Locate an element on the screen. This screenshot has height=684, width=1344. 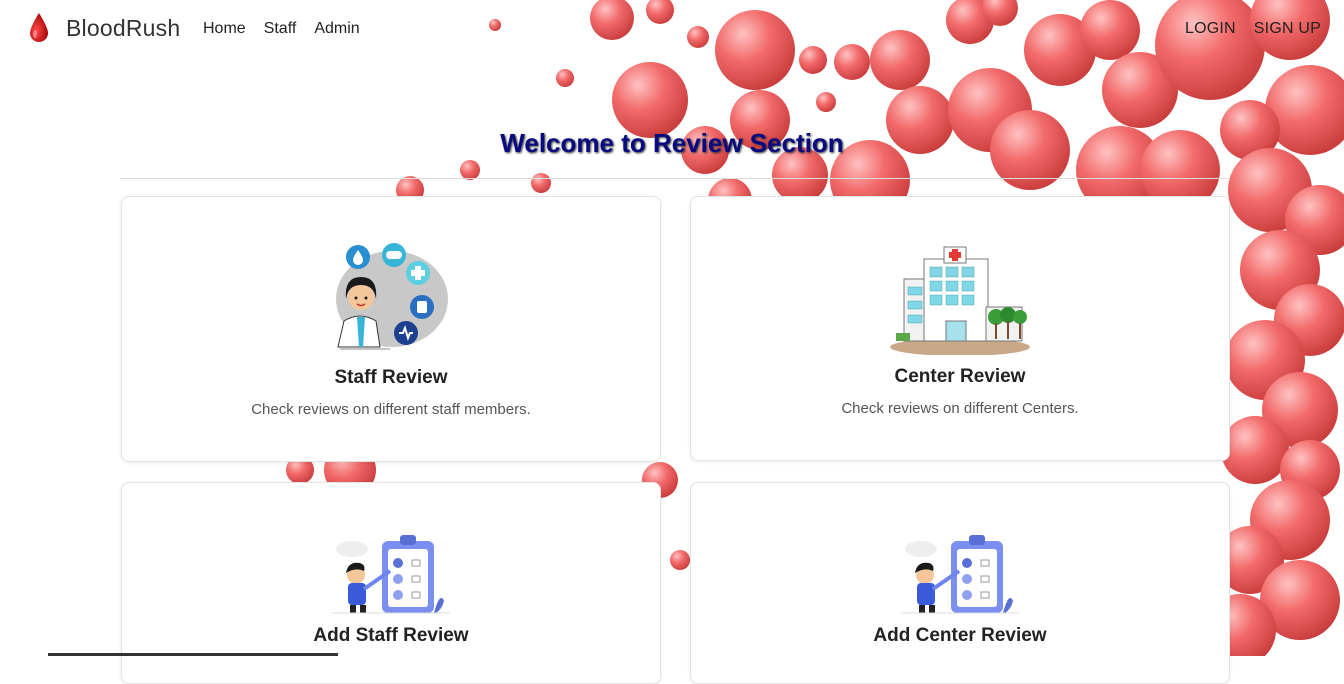
brand-name: BloodRush is located at coordinates (123, 27).